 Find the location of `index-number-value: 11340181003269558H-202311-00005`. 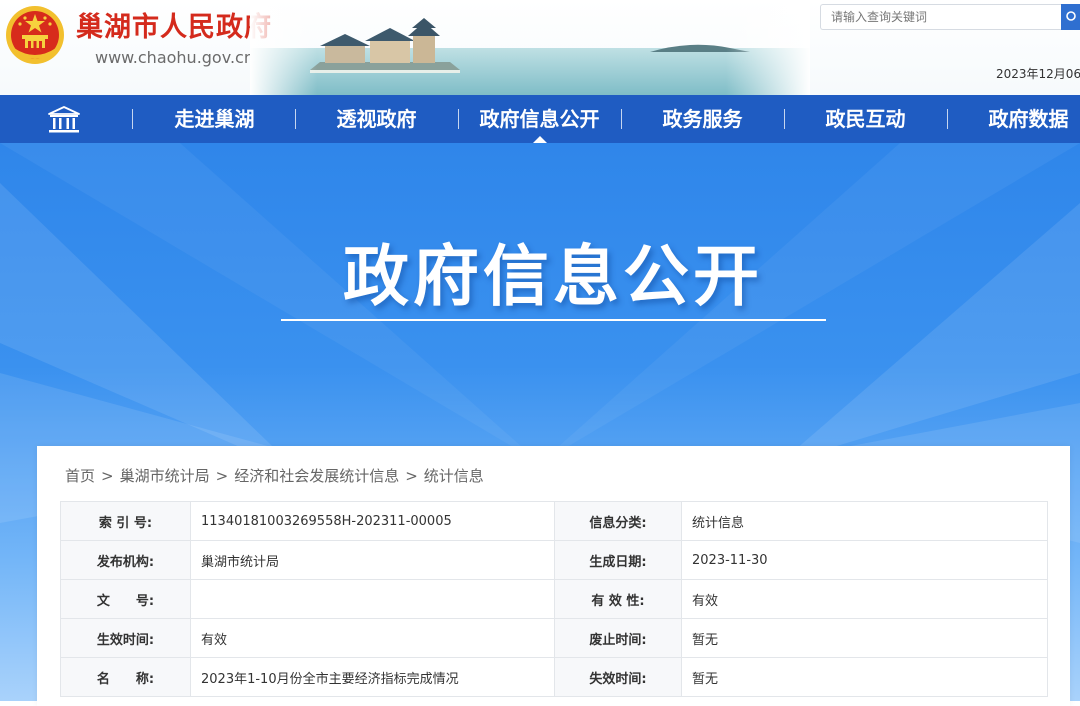

index-number-value: 11340181003269558H-202311-00005 is located at coordinates (372, 521).